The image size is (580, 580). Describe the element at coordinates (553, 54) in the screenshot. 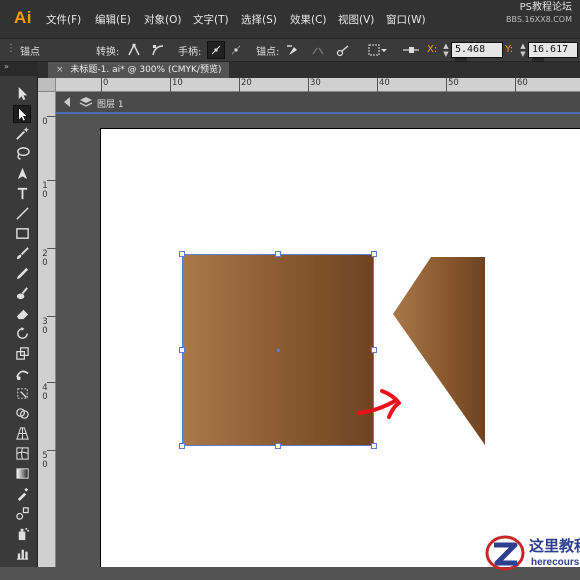

I see `y-field: 16.617 mm` at that location.